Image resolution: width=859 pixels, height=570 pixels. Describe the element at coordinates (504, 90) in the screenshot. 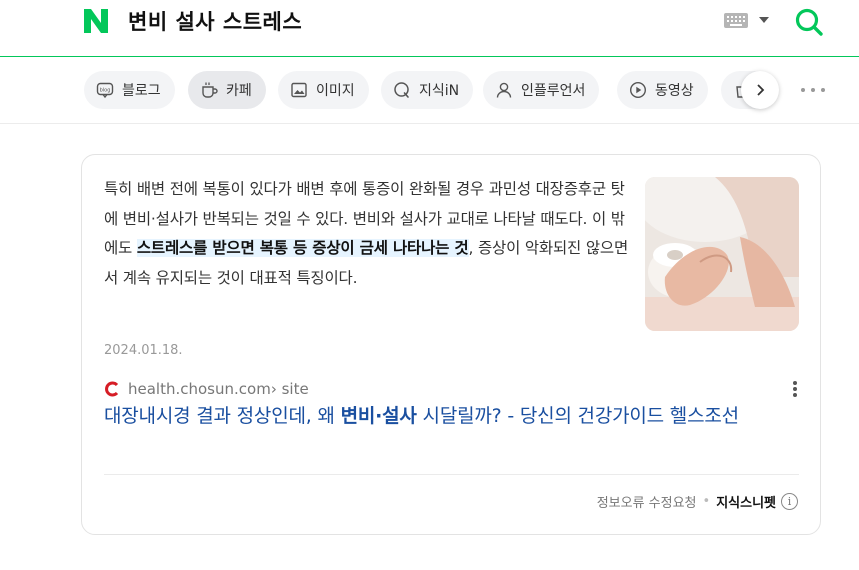

I see `influencer-icon` at that location.